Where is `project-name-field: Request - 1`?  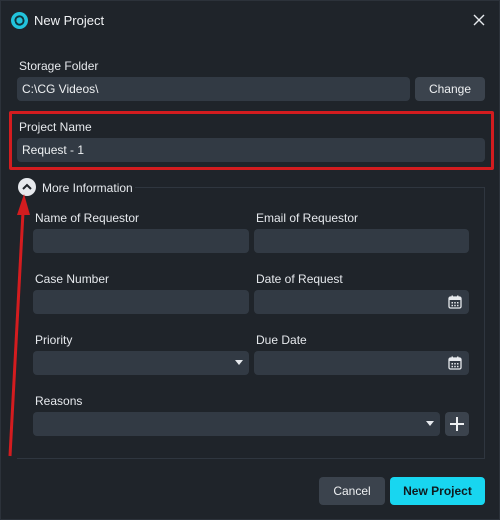 project-name-field: Request - 1 is located at coordinates (251, 150).